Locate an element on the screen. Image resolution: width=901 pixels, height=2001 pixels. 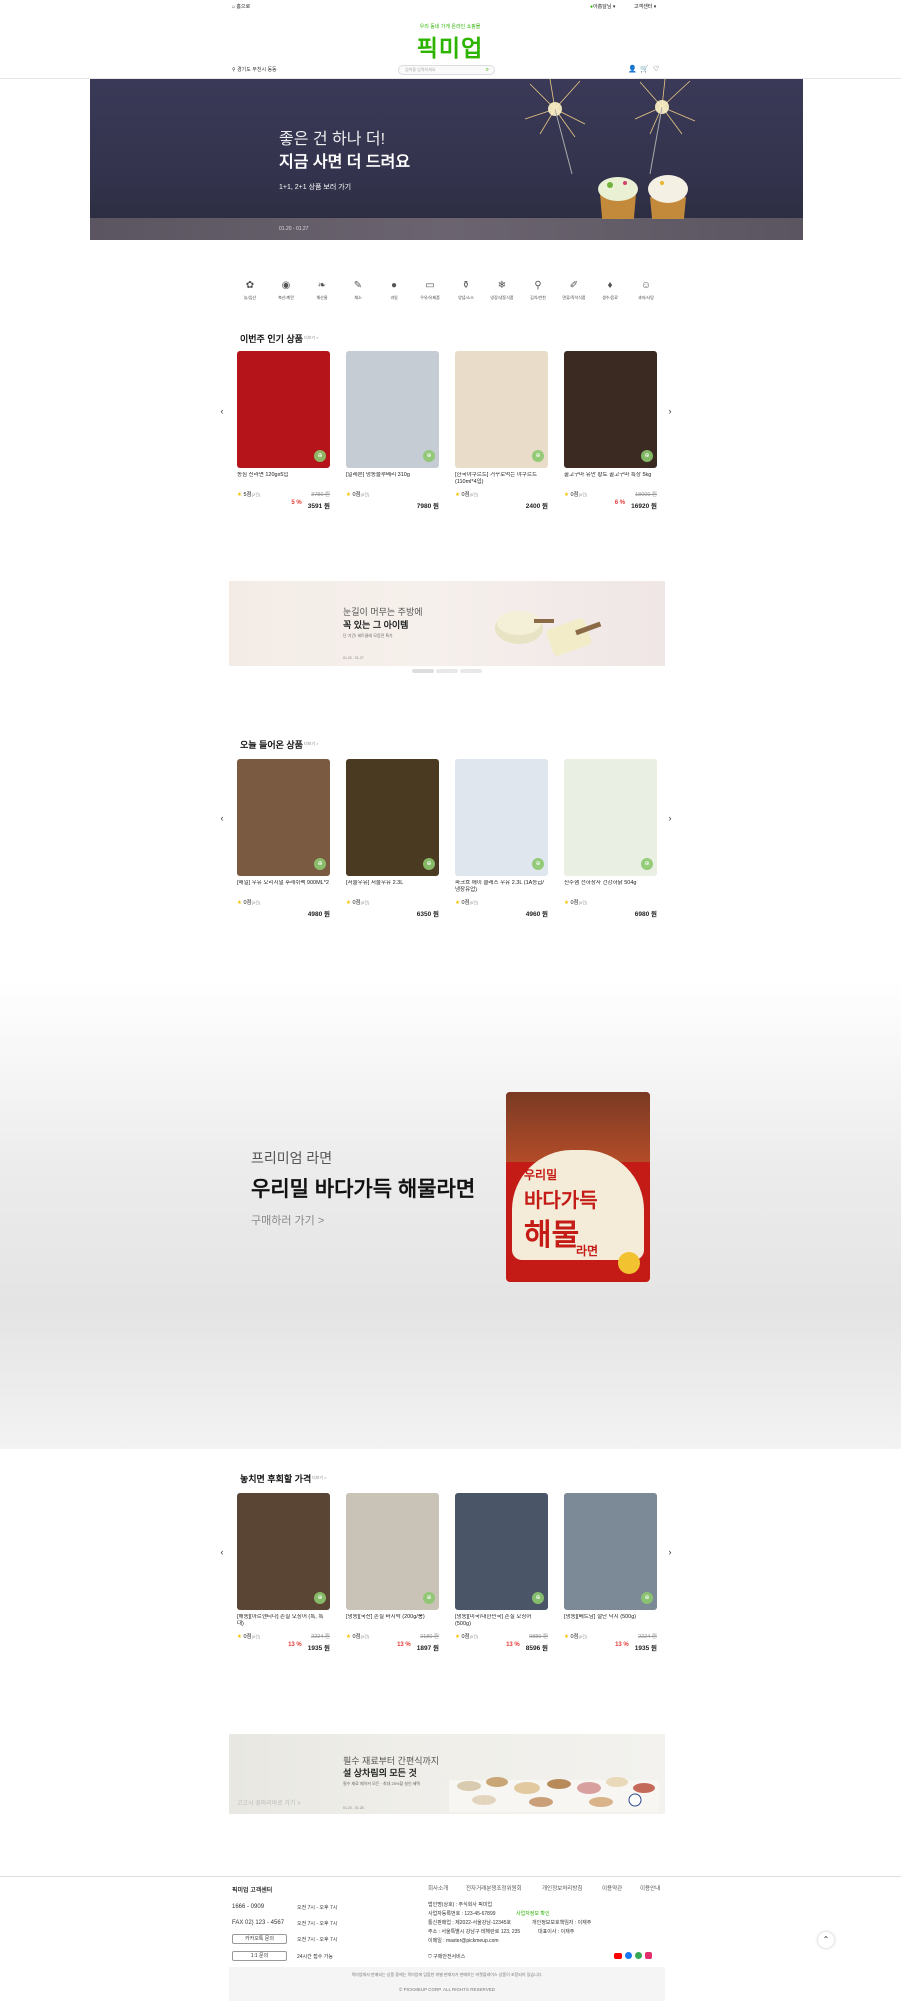
product-card: ⊕ [매일] 우유 오리지널 후레쉬팩 900ML*2 ★ 0점(0건) 4980 원 is located at coordinates (283, 838).